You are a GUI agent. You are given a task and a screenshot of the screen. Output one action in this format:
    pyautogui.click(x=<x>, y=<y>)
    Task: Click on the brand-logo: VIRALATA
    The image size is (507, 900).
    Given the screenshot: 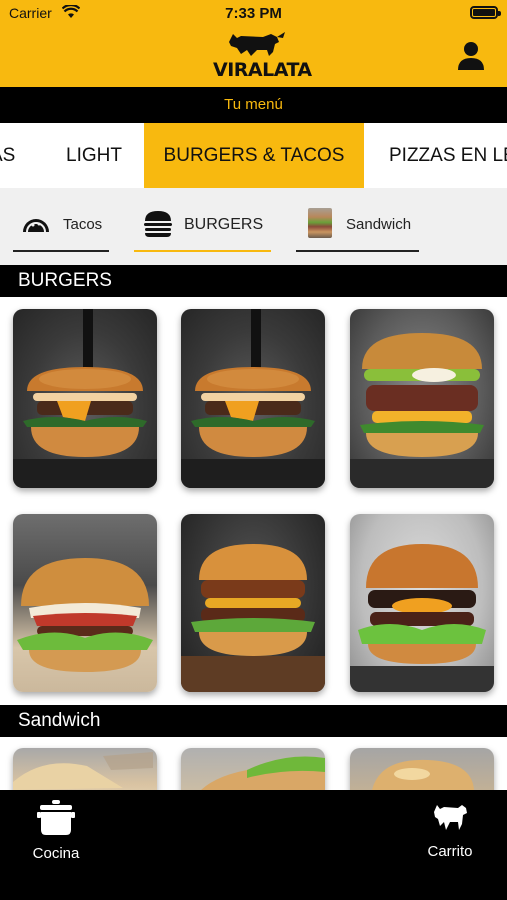 What is the action you would take?
    pyautogui.click(x=262, y=56)
    